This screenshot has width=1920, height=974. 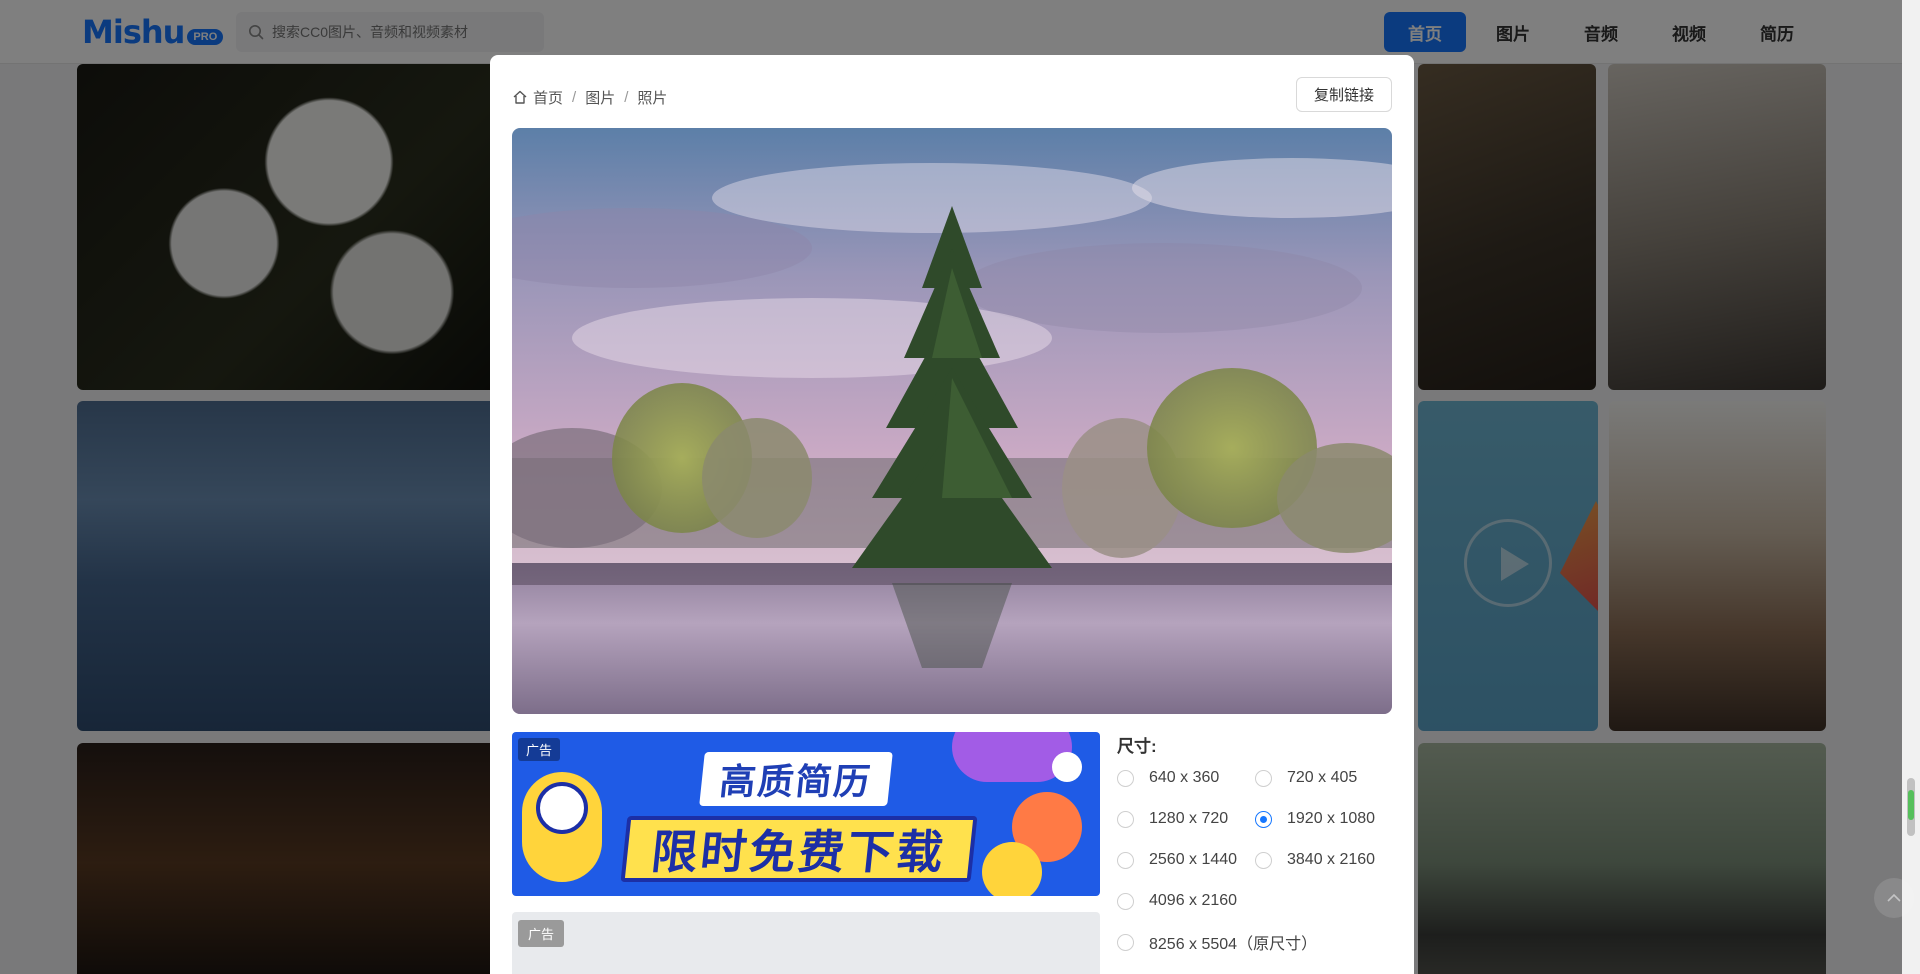 What do you see at coordinates (1344, 94) in the screenshot?
I see `copy-link-button: 复制链接` at bounding box center [1344, 94].